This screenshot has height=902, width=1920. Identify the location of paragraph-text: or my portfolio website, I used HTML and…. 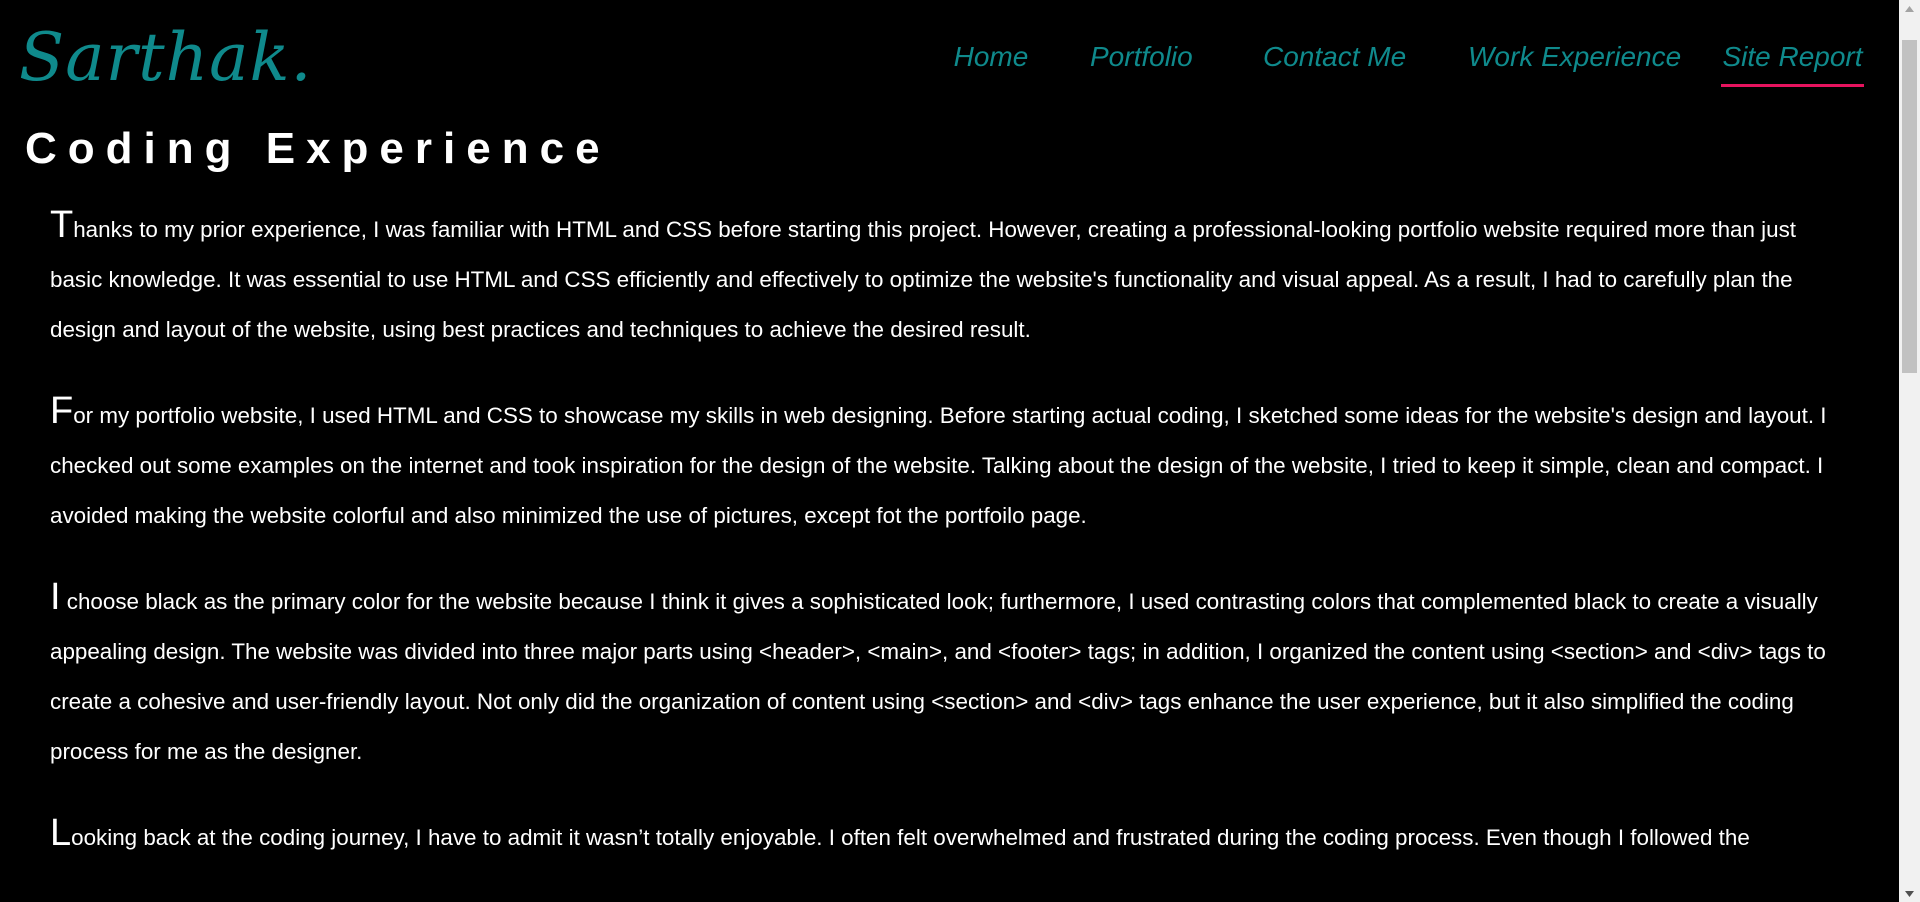
(938, 465).